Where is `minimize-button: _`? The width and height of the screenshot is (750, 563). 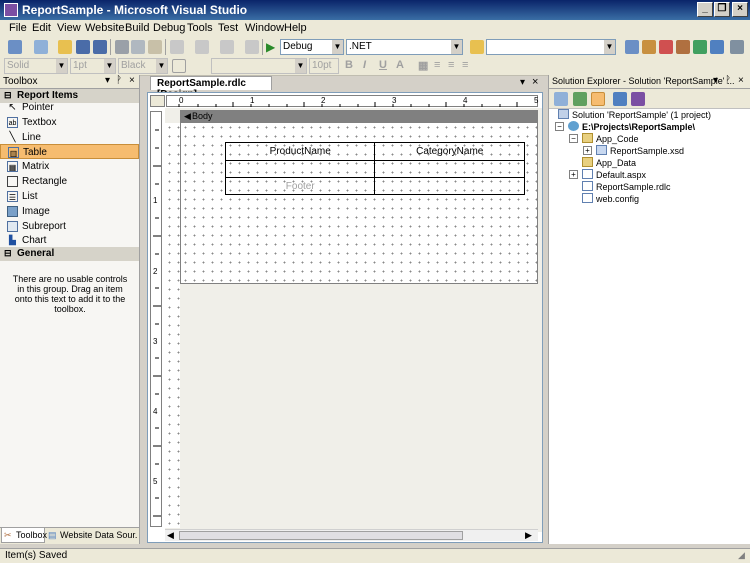 minimize-button: _ is located at coordinates (705, 9).